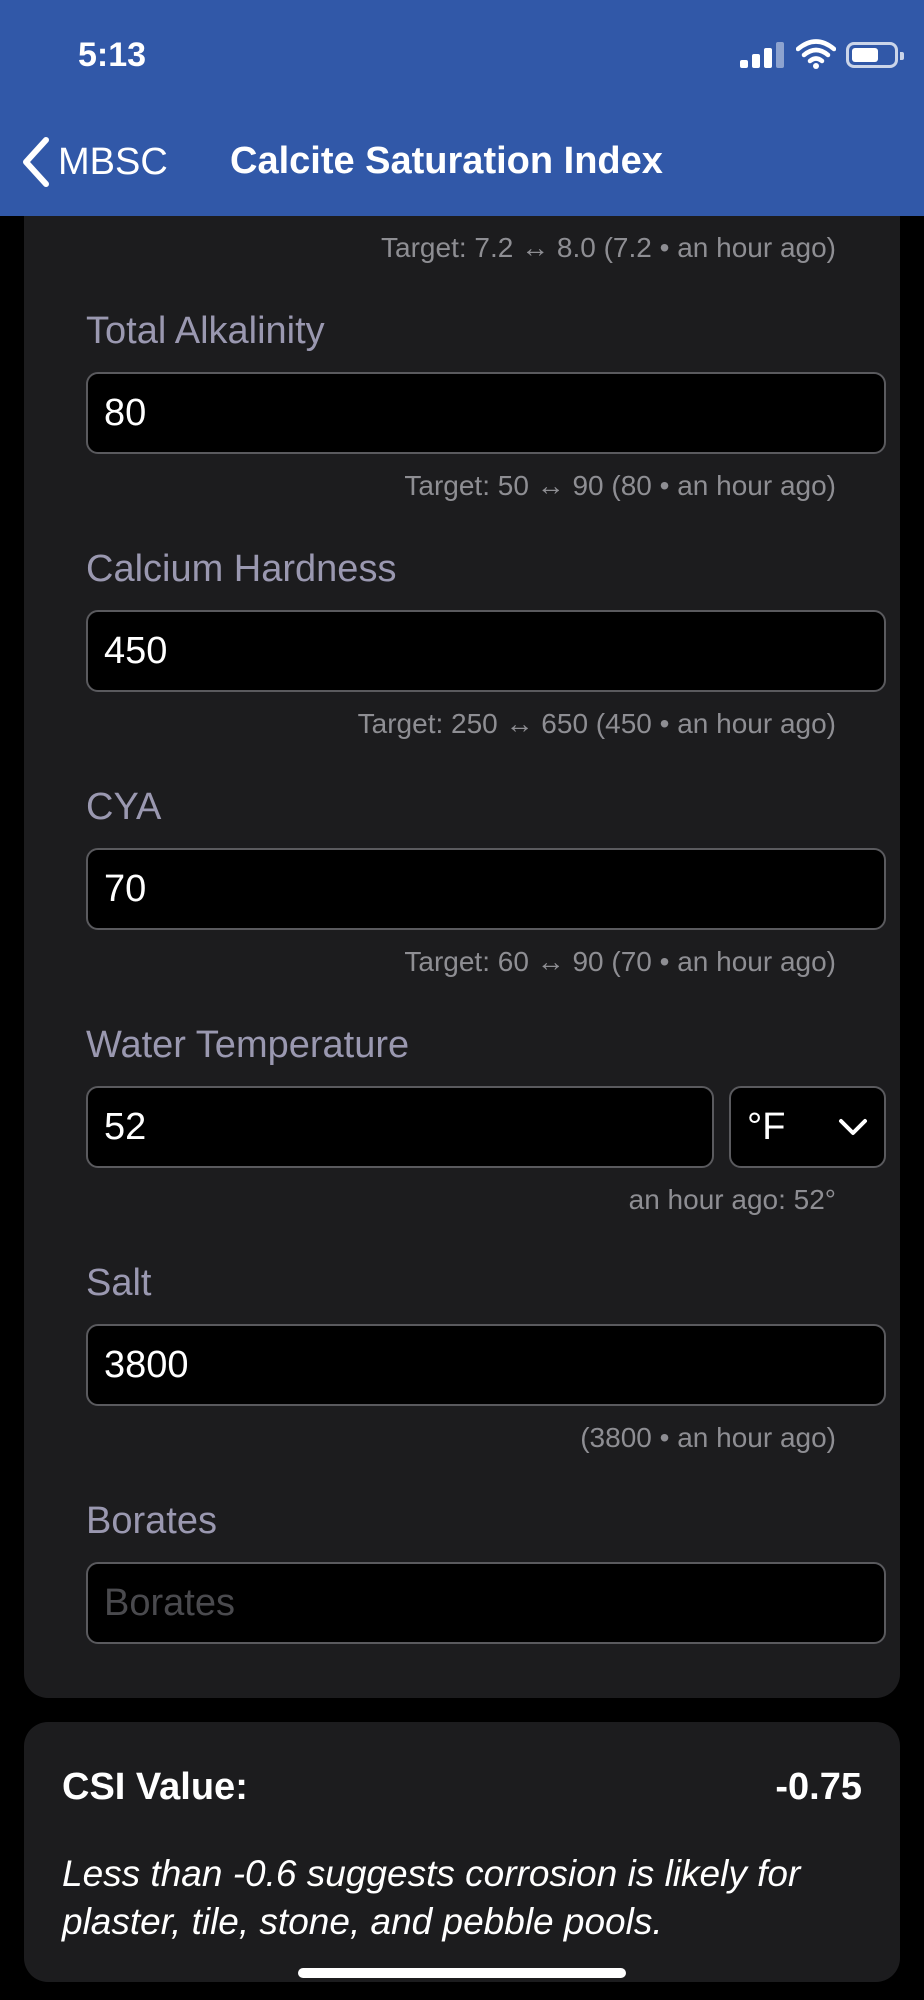 Image resolution: width=924 pixels, height=2000 pixels. Describe the element at coordinates (486, 1365) in the screenshot. I see `salt-input: 3800` at that location.